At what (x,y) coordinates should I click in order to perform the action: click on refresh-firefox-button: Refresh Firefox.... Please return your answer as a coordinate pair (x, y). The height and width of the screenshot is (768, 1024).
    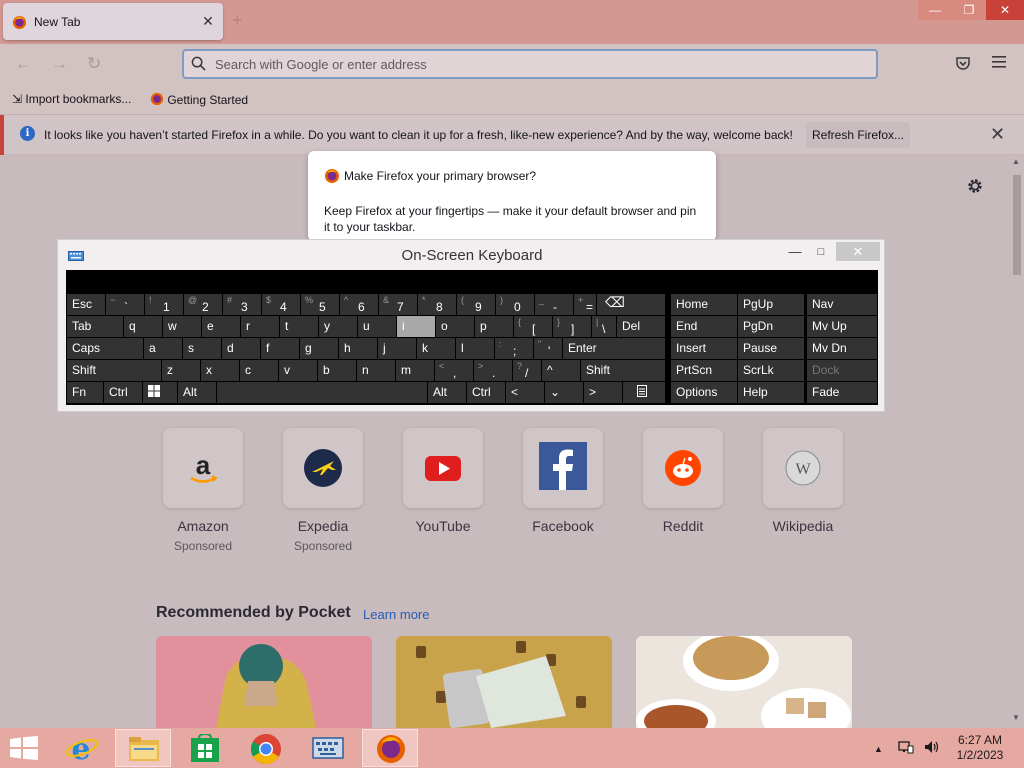
    Looking at the image, I should click on (858, 135).